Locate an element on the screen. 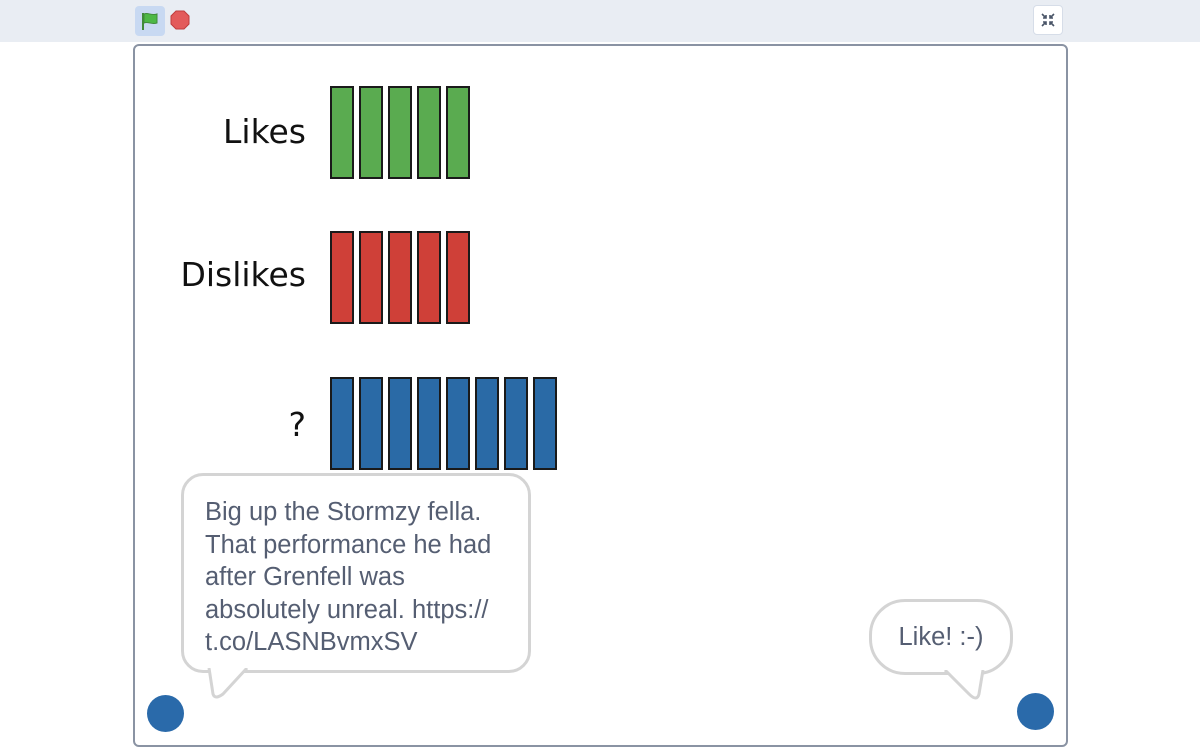  dislikes-label: Dislikes is located at coordinates (243, 274).